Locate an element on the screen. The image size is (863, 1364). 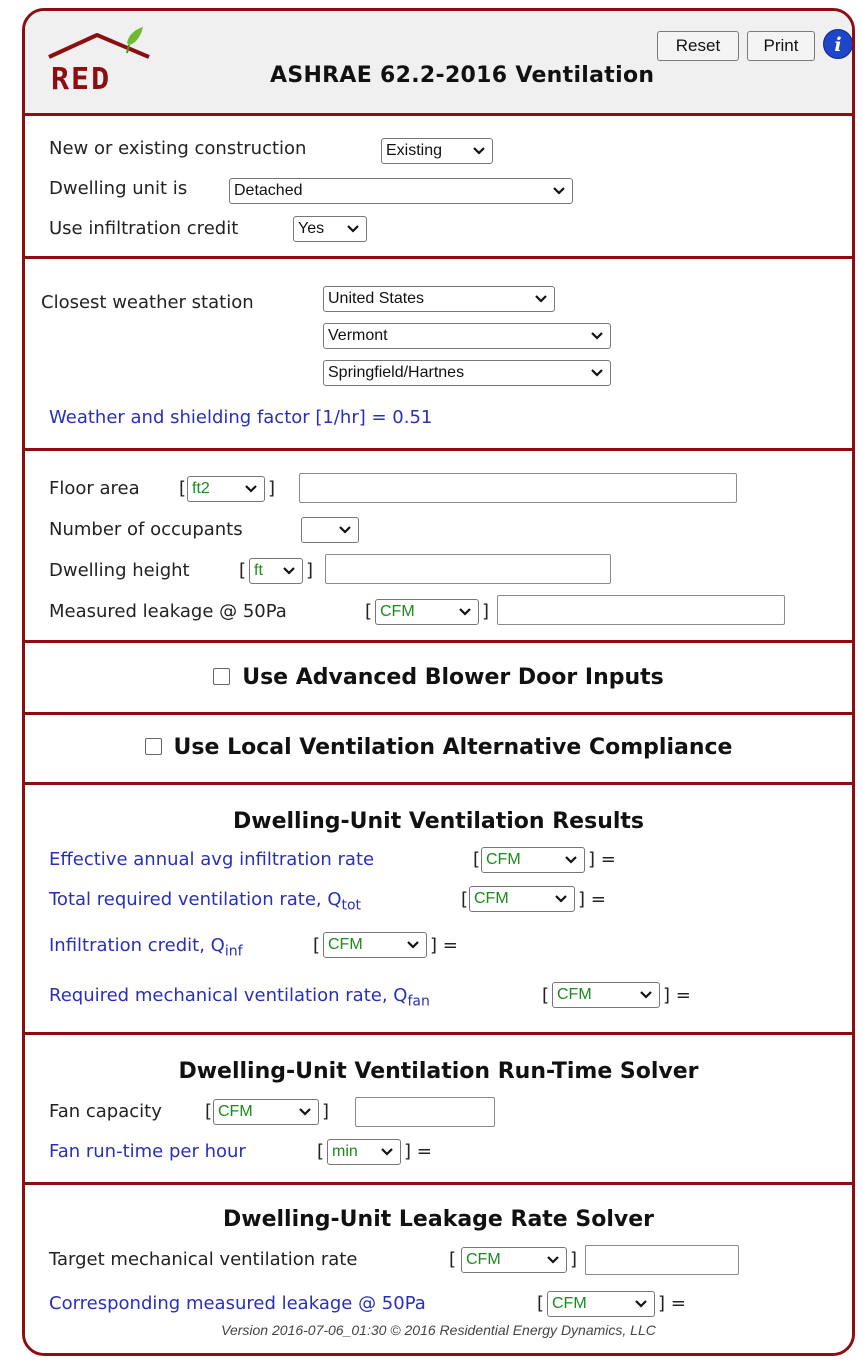
info-icon: i is located at coordinates (837, 44).